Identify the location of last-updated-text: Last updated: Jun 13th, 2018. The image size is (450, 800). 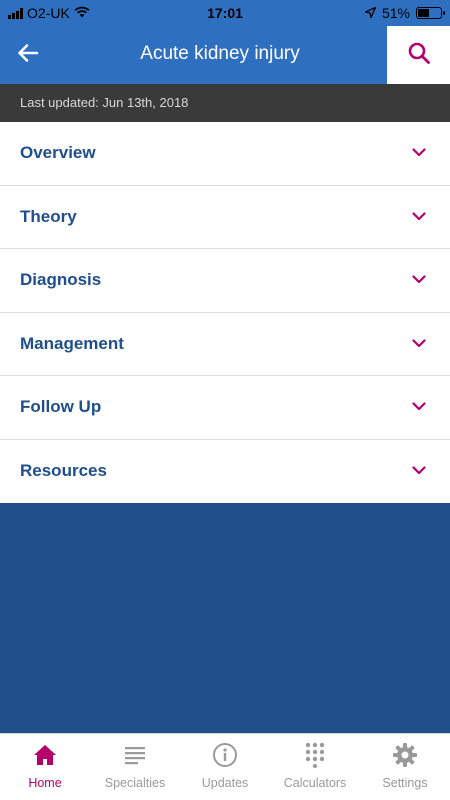
(104, 102).